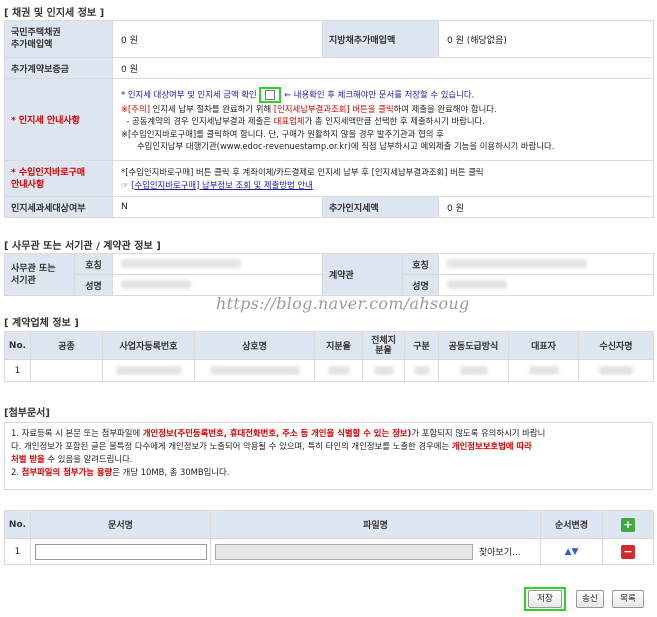 This screenshot has height=617, width=657. Describe the element at coordinates (344, 551) in the screenshot. I see `file-path-input` at that location.